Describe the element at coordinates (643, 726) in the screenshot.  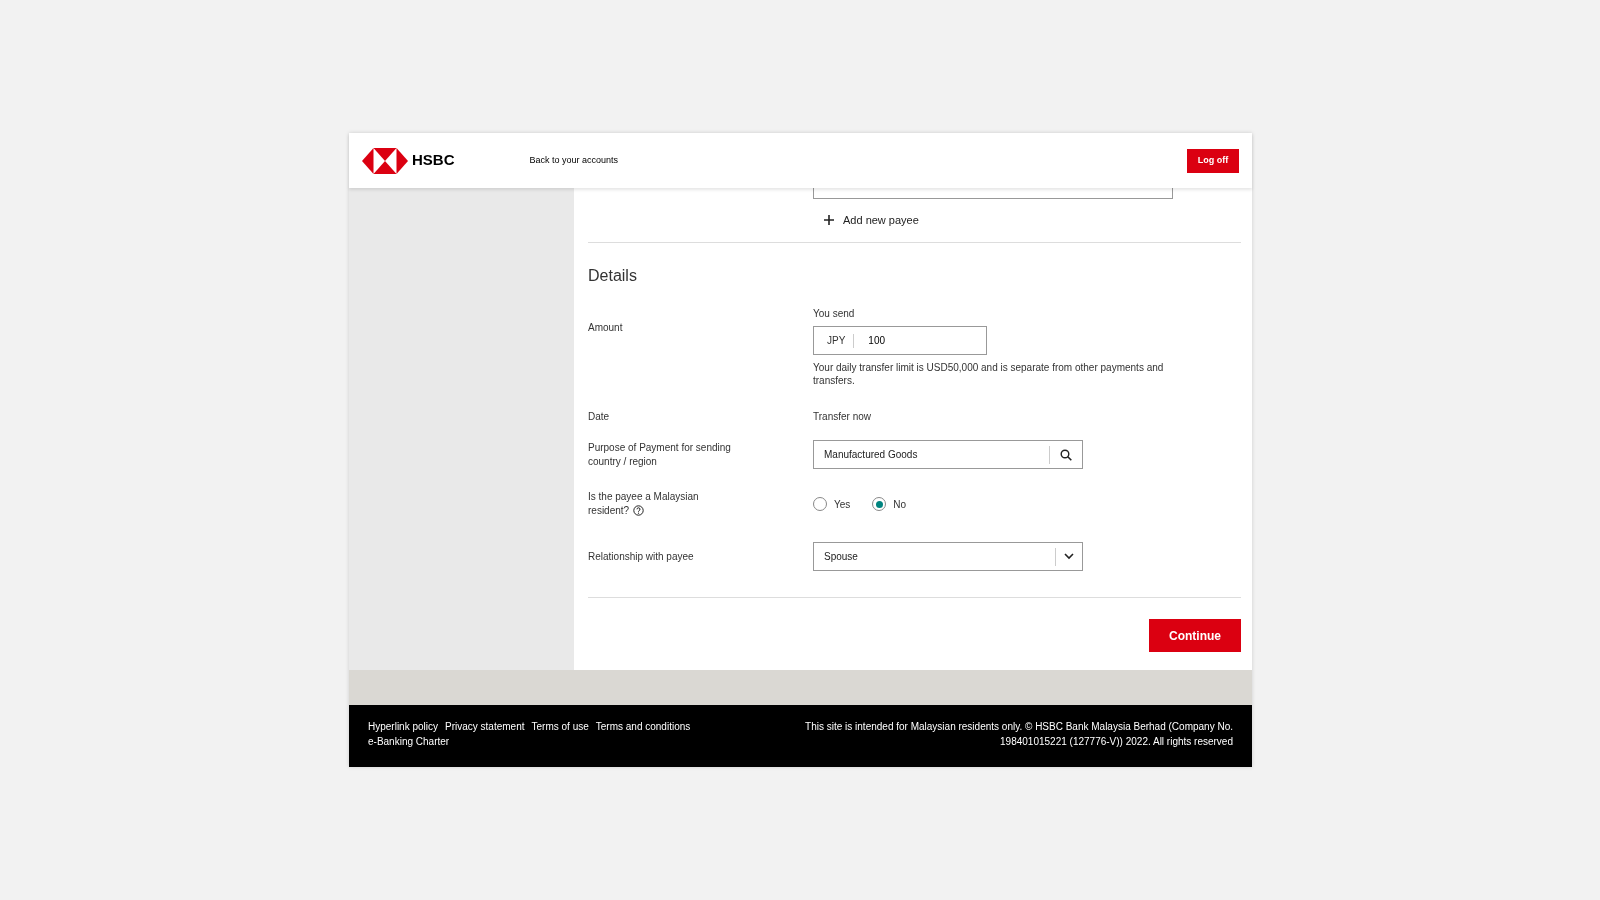
I see `footer-link: Terms and conditions` at that location.